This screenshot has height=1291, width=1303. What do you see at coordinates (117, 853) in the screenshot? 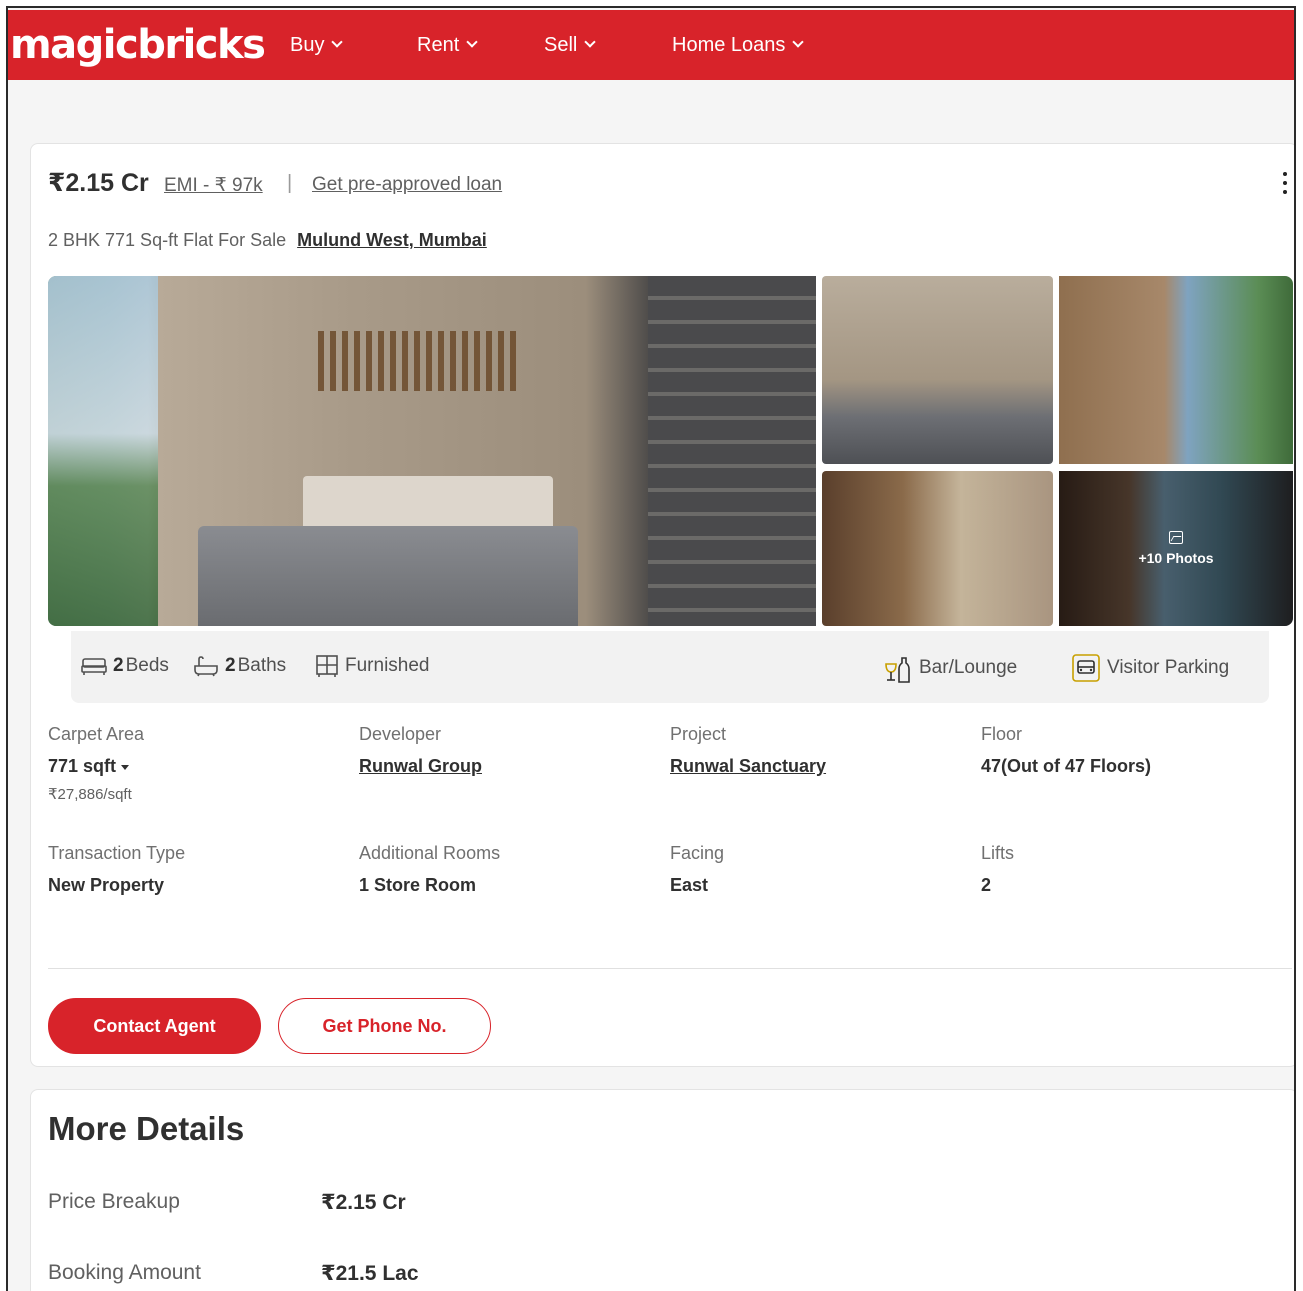
I see `transaction-type-label: Transaction Type` at bounding box center [117, 853].